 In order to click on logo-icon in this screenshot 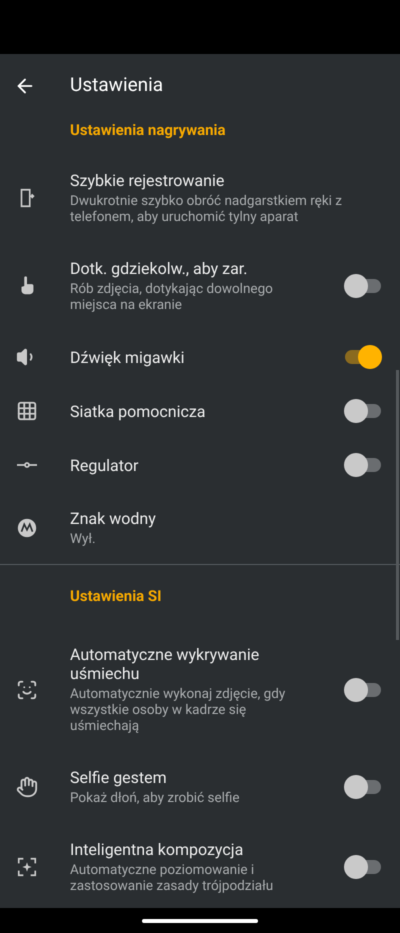, I will do `click(27, 528)`.